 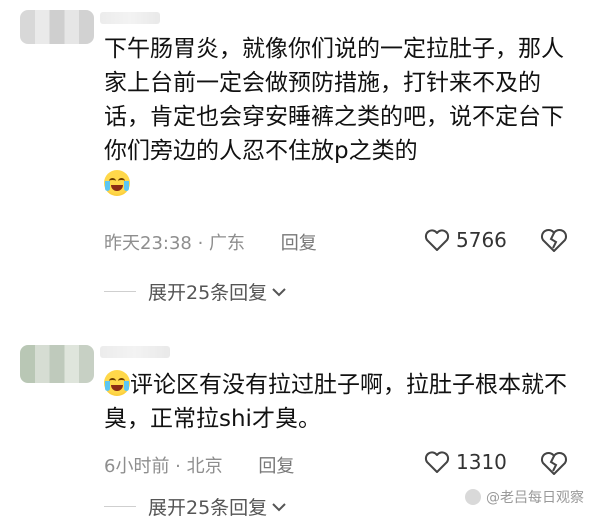 I want to click on comment-meta: 6小时前 · 北京 回复, so click(x=199, y=465).